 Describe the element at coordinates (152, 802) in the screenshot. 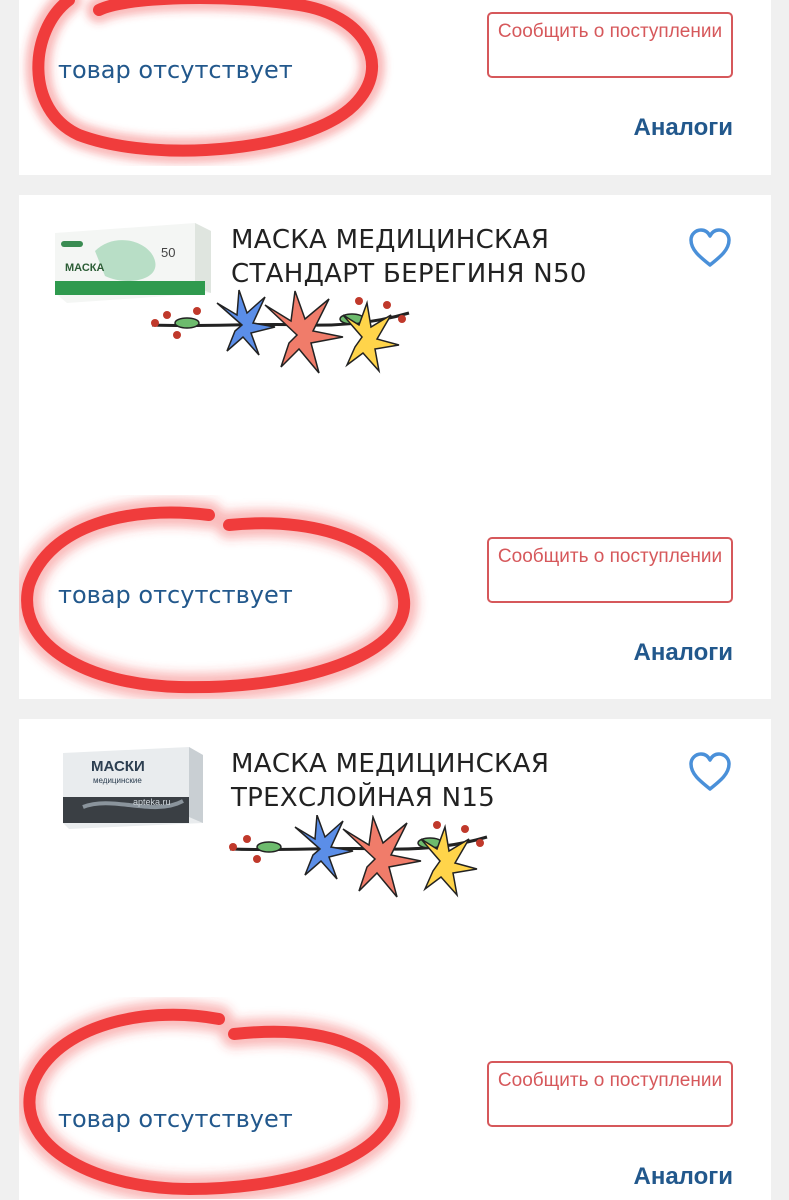

I see `watermark: apteka.ru` at that location.